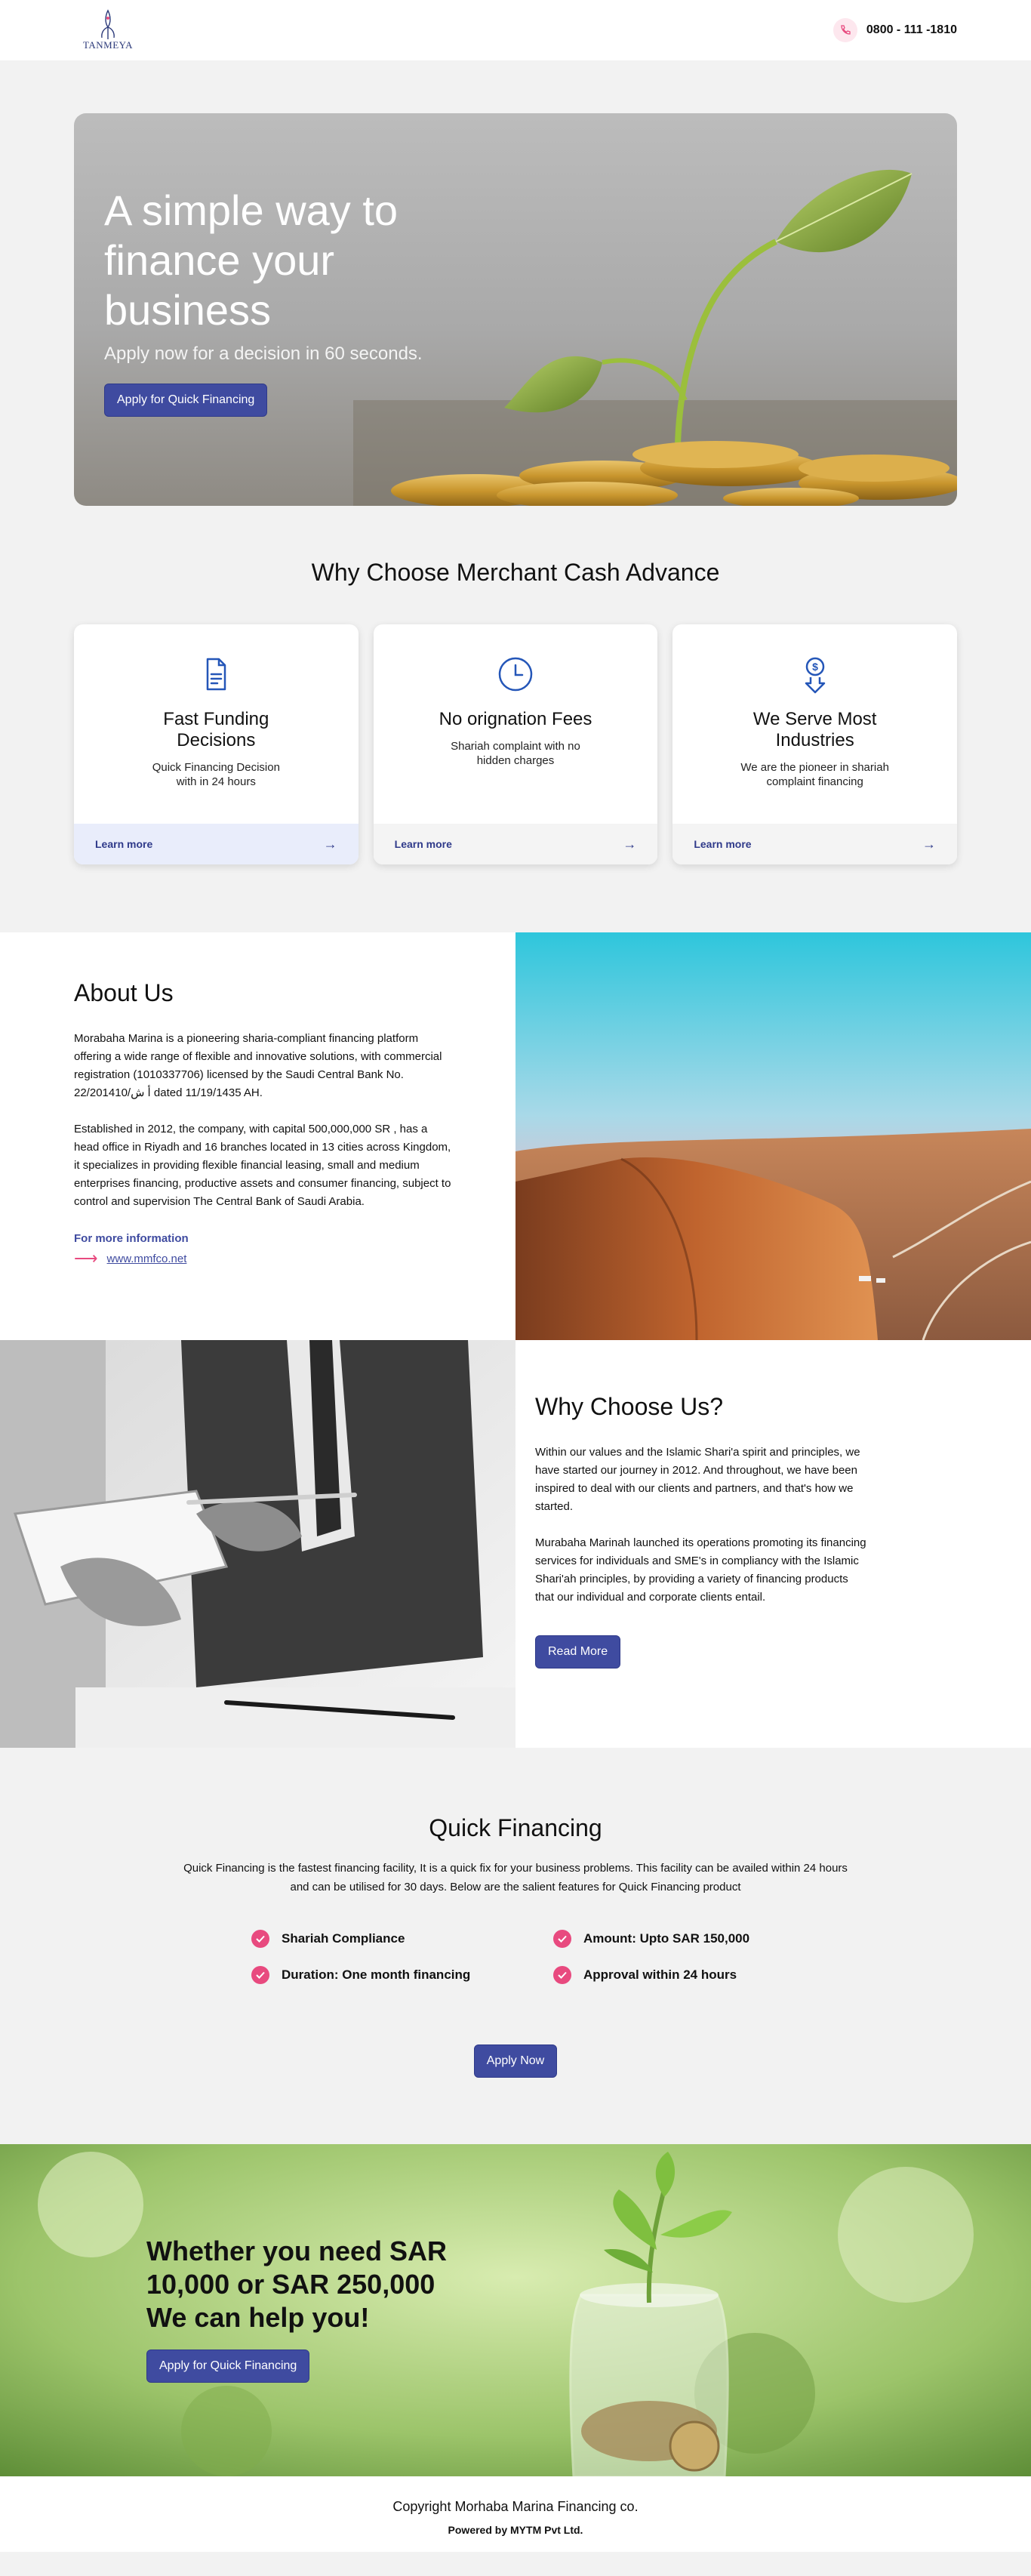  I want to click on feature-label: Shariah Compliance, so click(343, 1939).